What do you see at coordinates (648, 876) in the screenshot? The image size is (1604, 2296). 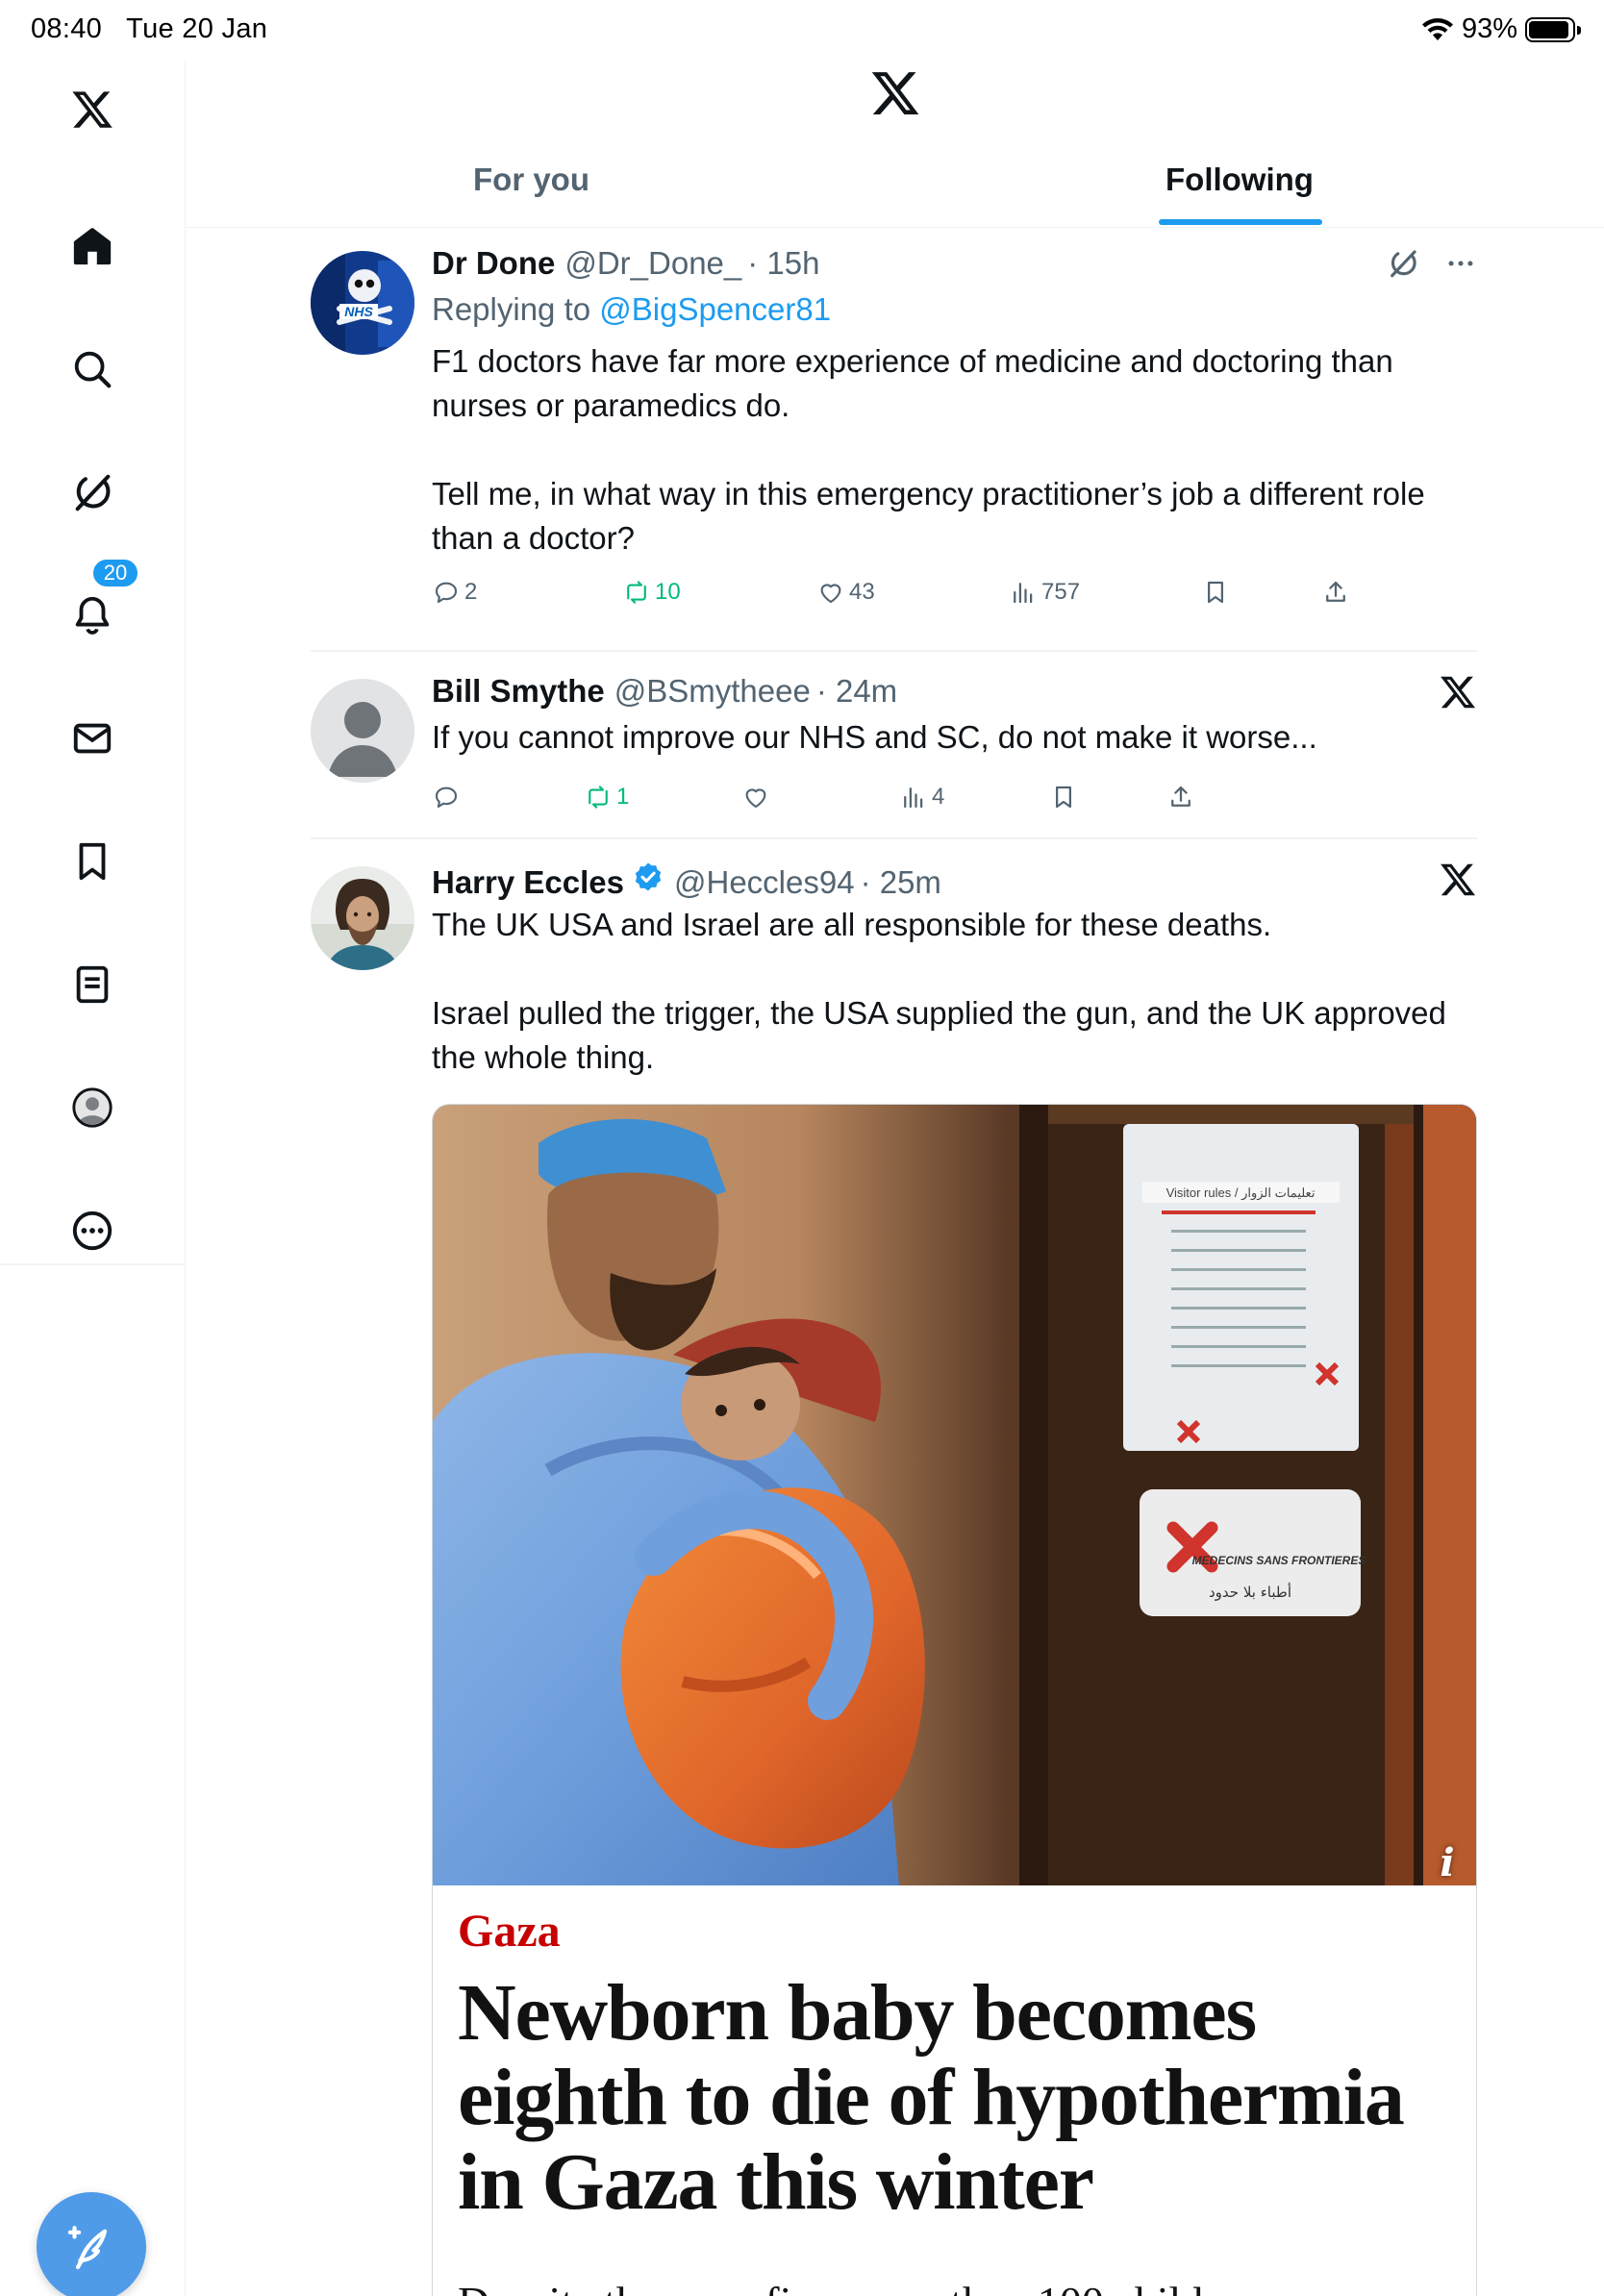 I see `verified-badge-icon` at bounding box center [648, 876].